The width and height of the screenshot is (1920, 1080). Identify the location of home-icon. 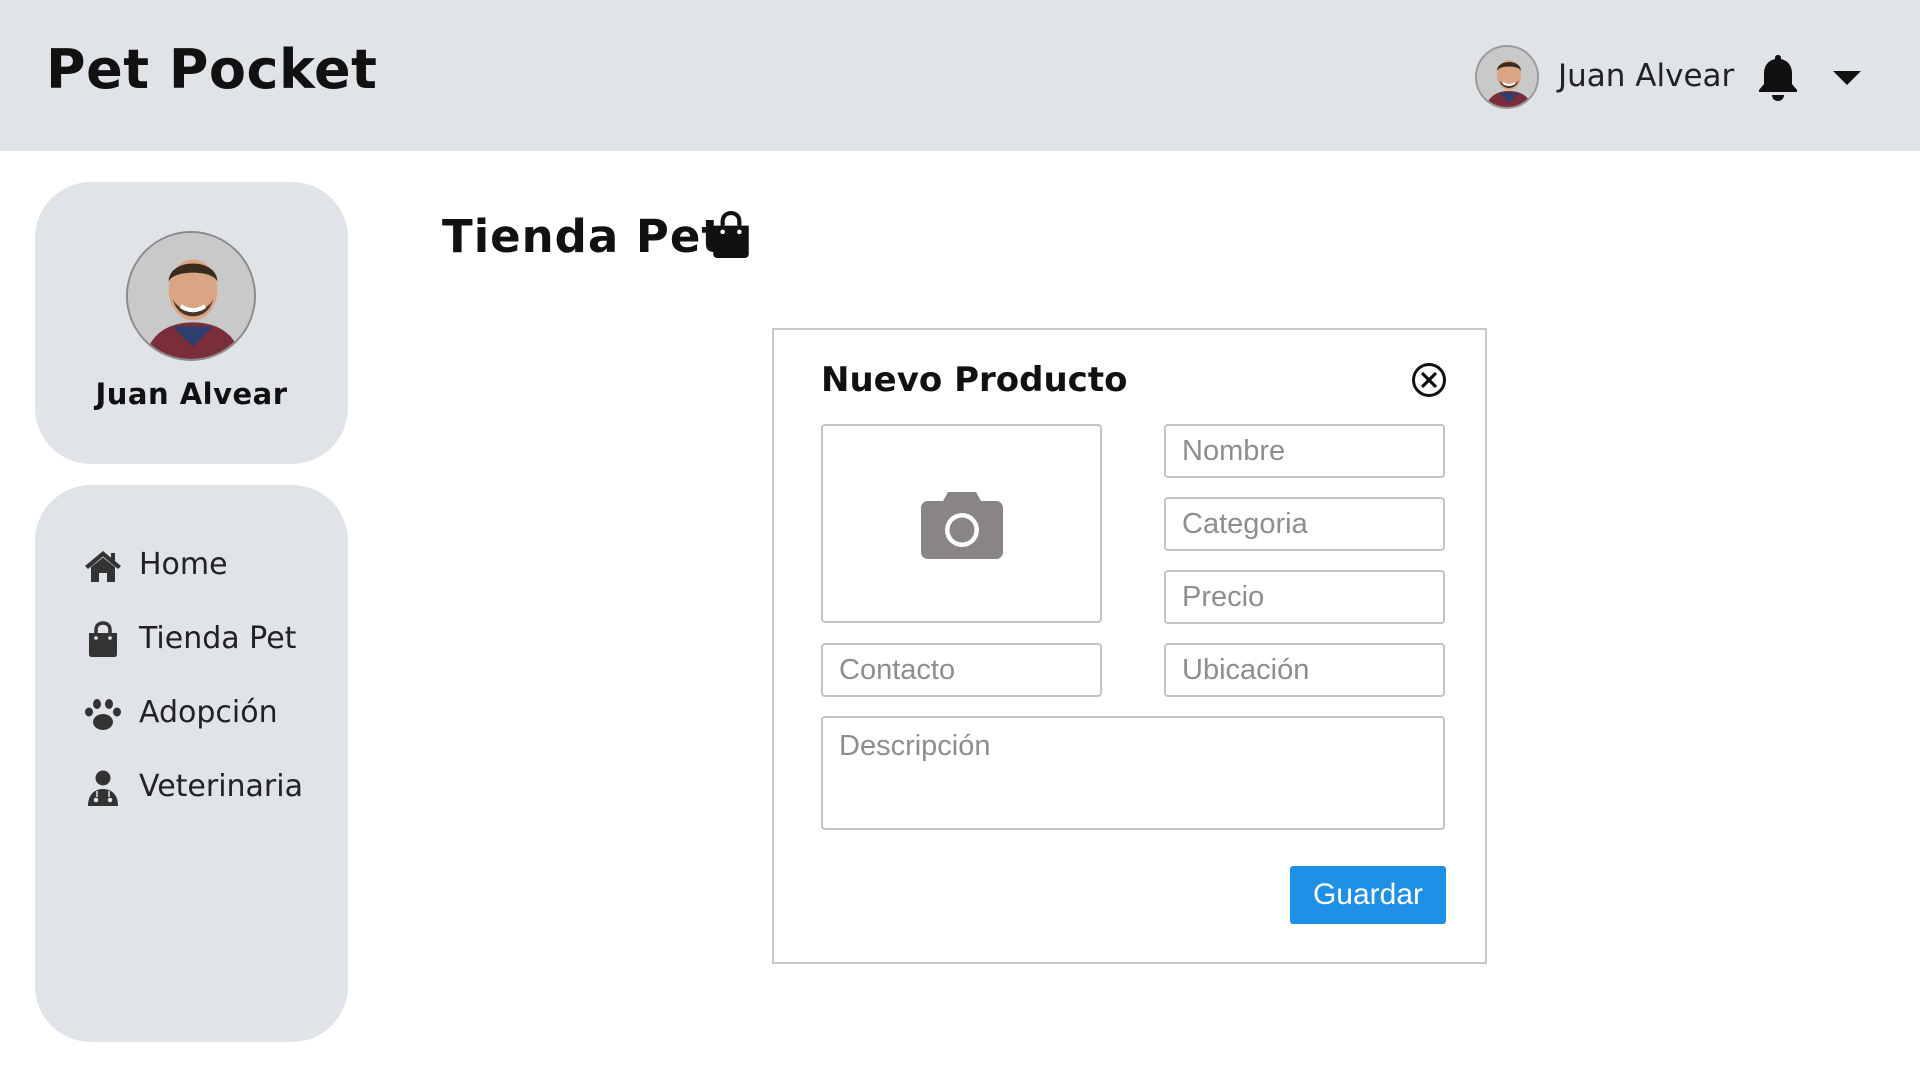
(103, 566).